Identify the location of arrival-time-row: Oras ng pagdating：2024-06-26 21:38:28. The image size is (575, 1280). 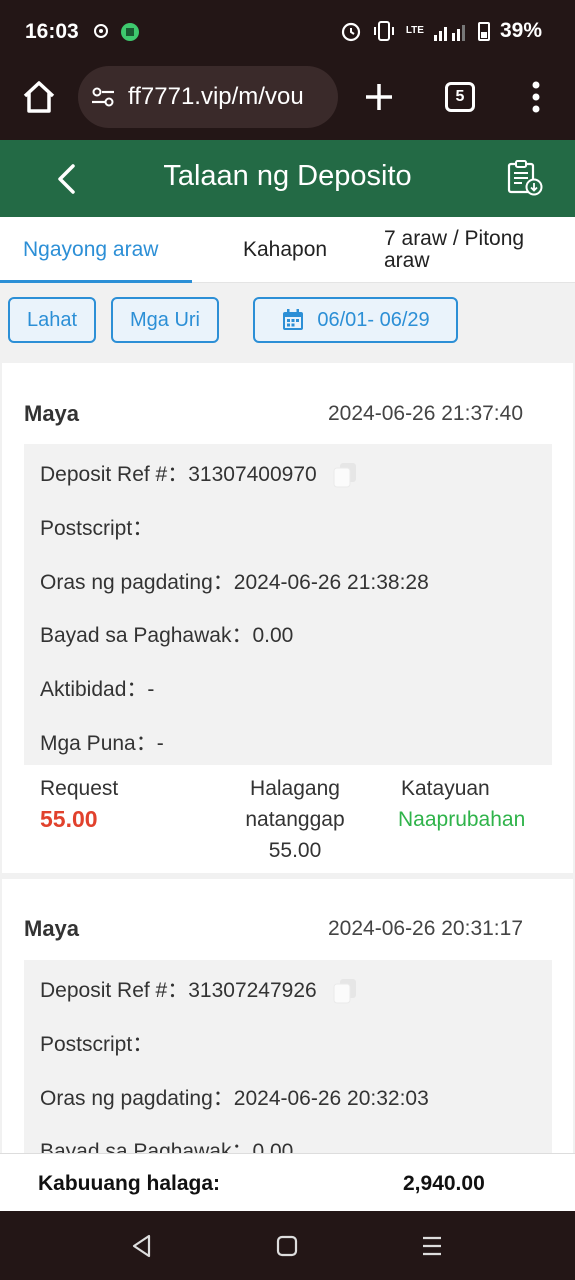
(234, 581).